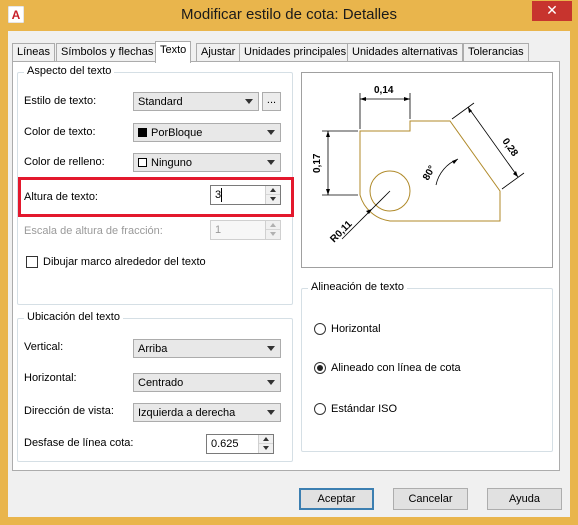 The height and width of the screenshot is (525, 578). What do you see at coordinates (177, 133) in the screenshot?
I see `text-color-value: PorBloque` at bounding box center [177, 133].